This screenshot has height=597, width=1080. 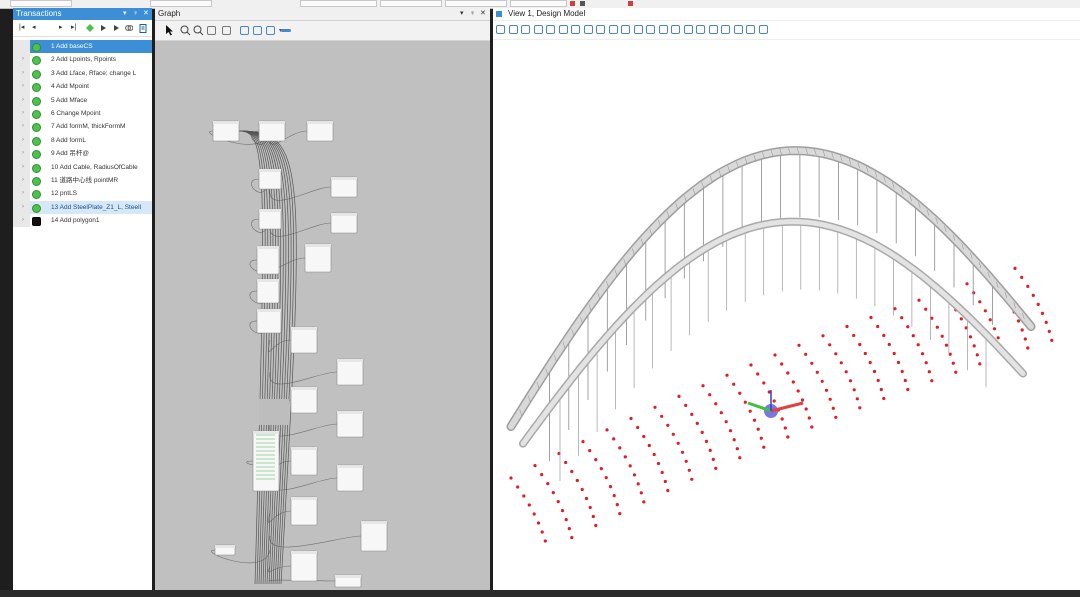 I want to click on transactions-toolbar: |◂ ◂ ▸ ▸|, so click(x=82, y=28).